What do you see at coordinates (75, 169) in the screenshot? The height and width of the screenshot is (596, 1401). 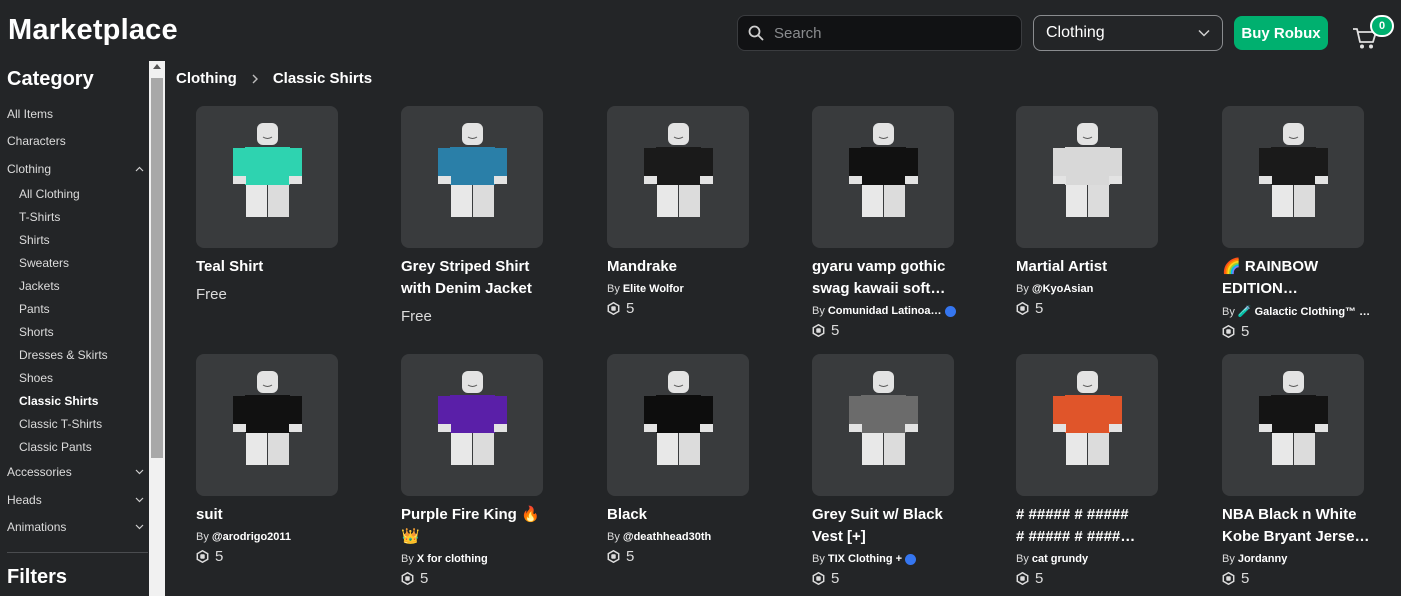 I see `sidebar-item-clothing: Clothing` at bounding box center [75, 169].